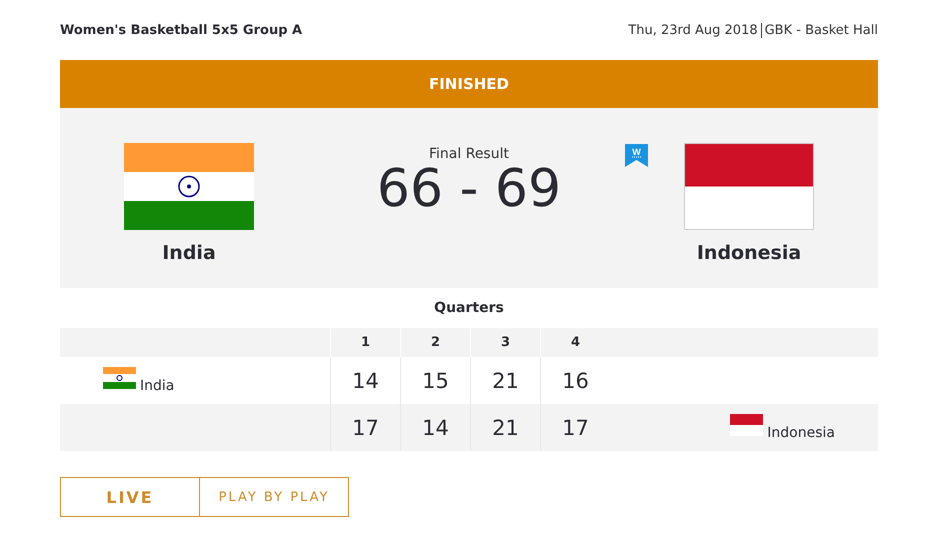 The height and width of the screenshot is (549, 940). What do you see at coordinates (469, 154) in the screenshot?
I see `result-label: Final Result` at bounding box center [469, 154].